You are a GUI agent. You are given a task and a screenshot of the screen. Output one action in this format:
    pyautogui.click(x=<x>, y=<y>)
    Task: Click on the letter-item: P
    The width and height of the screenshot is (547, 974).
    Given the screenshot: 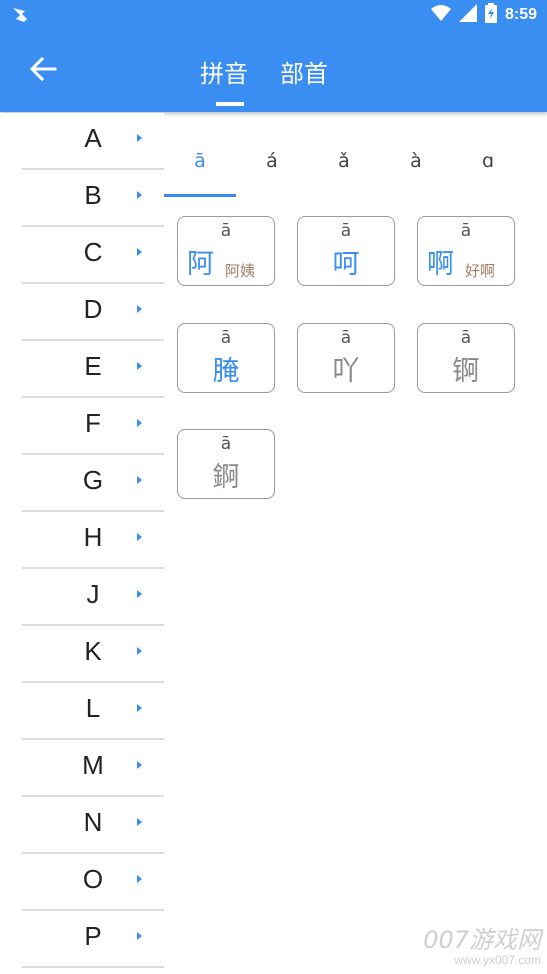 What is the action you would take?
    pyautogui.click(x=93, y=939)
    